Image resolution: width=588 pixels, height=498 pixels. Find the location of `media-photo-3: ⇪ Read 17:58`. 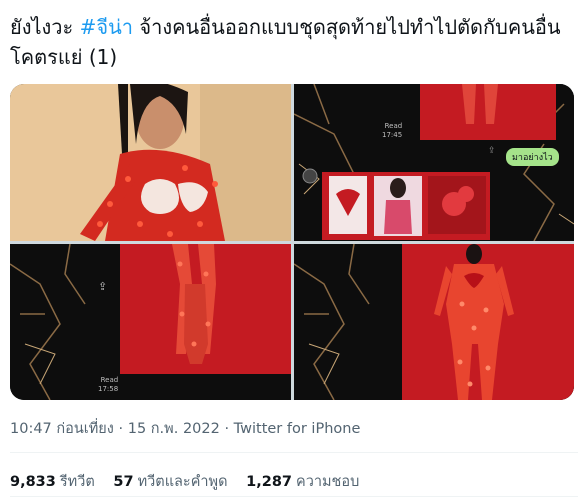

media-photo-3: ⇪ Read 17:58 is located at coordinates (150, 322).